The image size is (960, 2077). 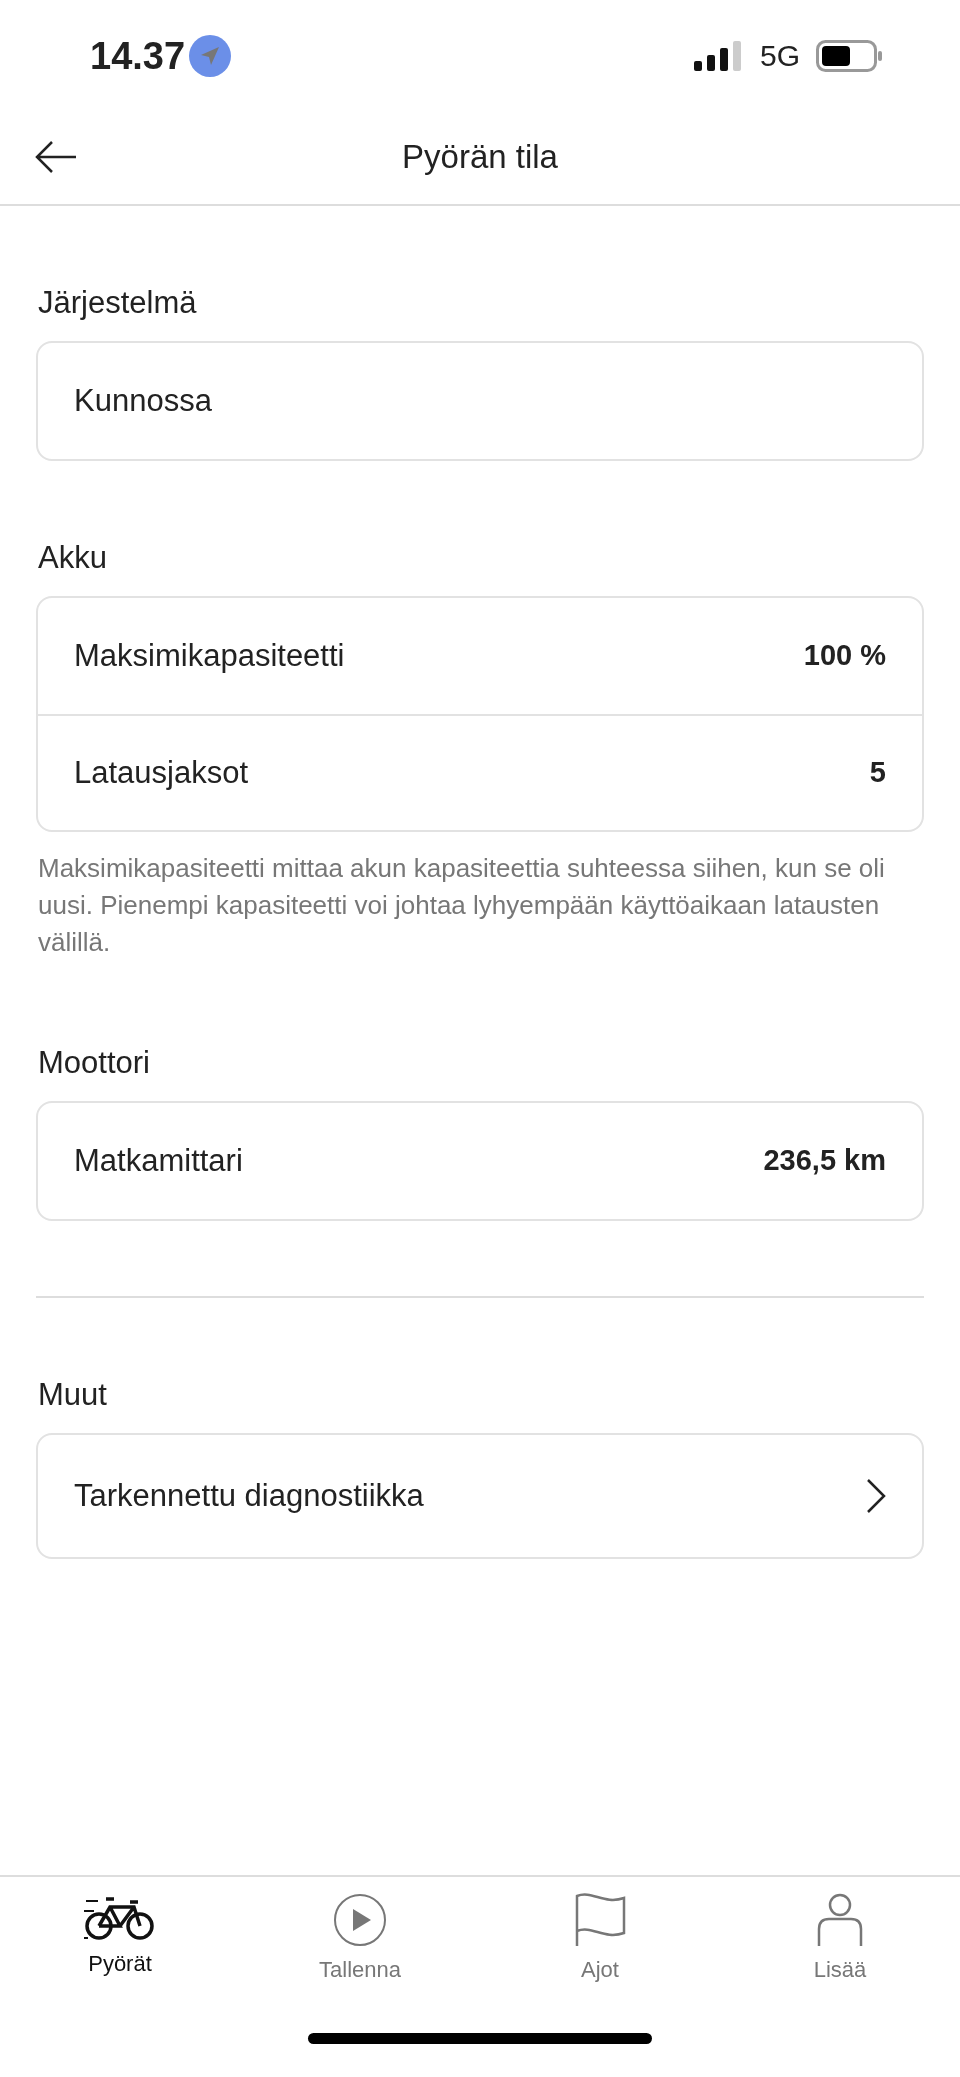 I want to click on page-title: Pyörän tila, so click(x=480, y=157).